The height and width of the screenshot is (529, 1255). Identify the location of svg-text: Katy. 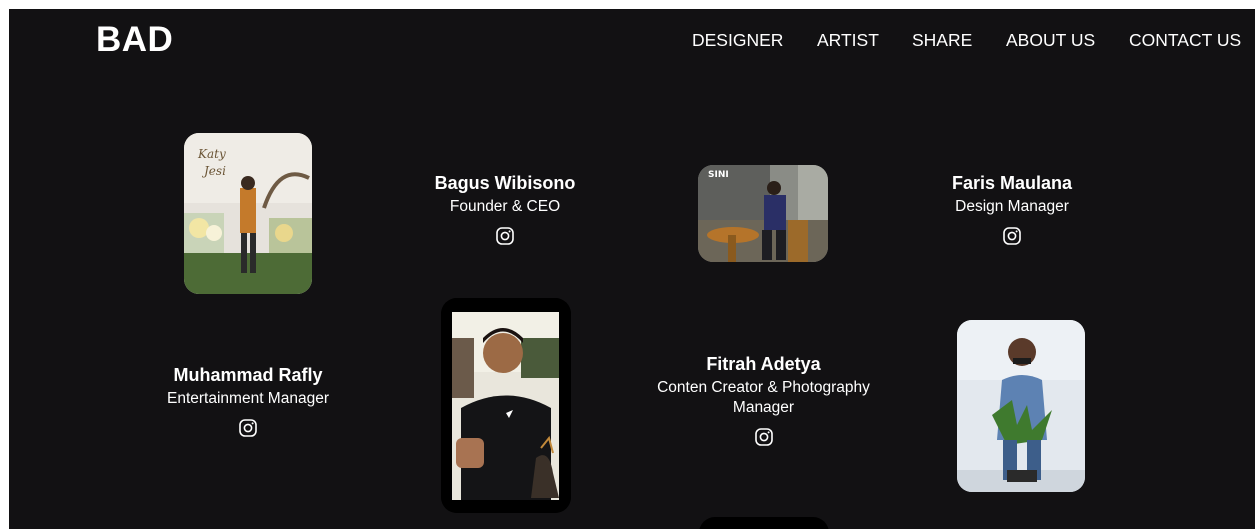
(211, 154).